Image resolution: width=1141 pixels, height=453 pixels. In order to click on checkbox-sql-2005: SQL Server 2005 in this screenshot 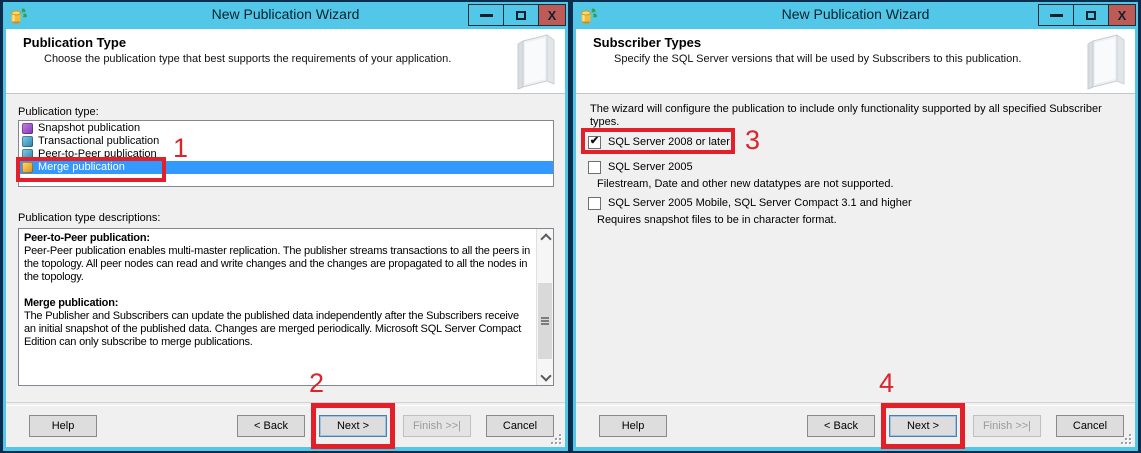, I will do `click(640, 167)`.